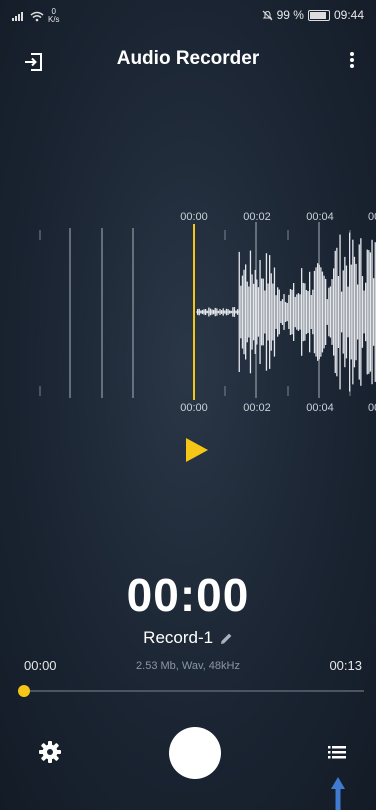 The image size is (376, 810). Describe the element at coordinates (178, 637) in the screenshot. I see `record-name: Record-1` at that location.